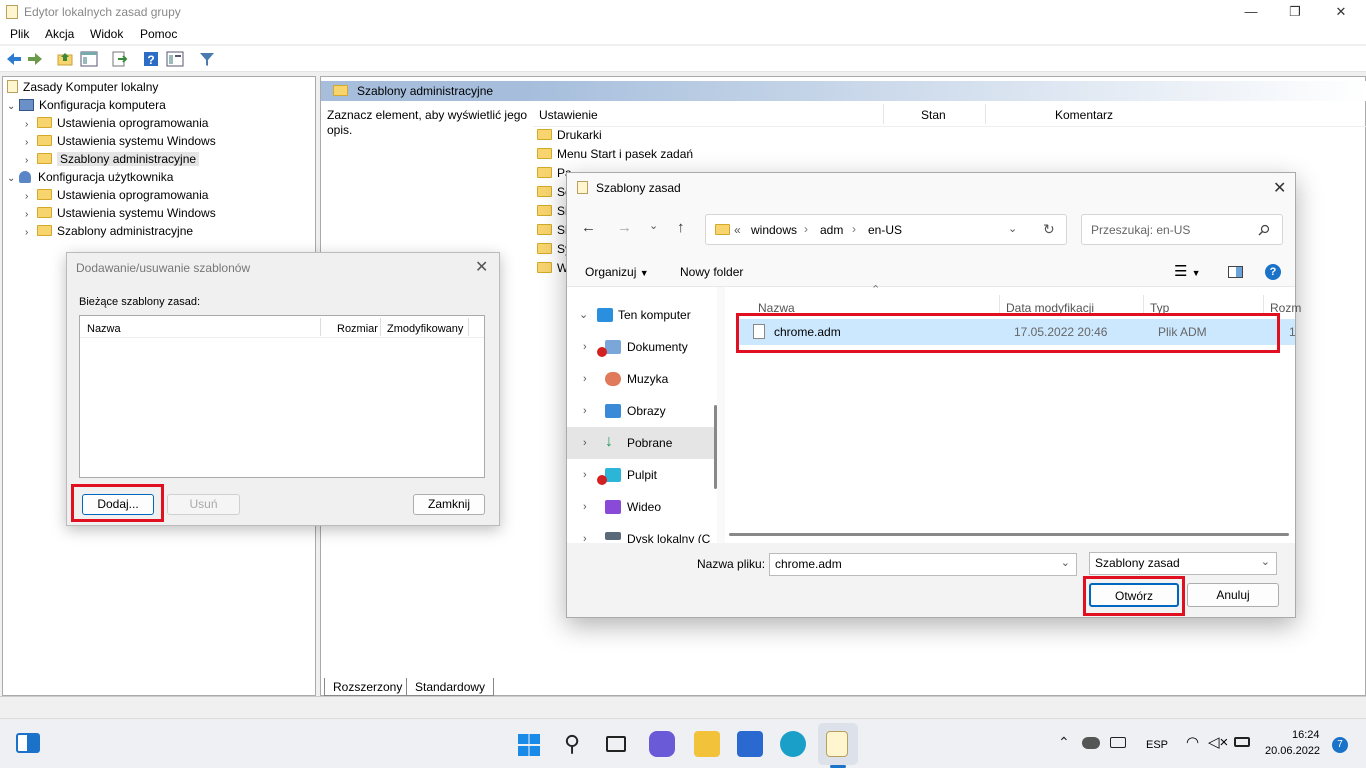 The image size is (1366, 768). What do you see at coordinates (1251, 12) in the screenshot?
I see `minimize-button: —` at bounding box center [1251, 12].